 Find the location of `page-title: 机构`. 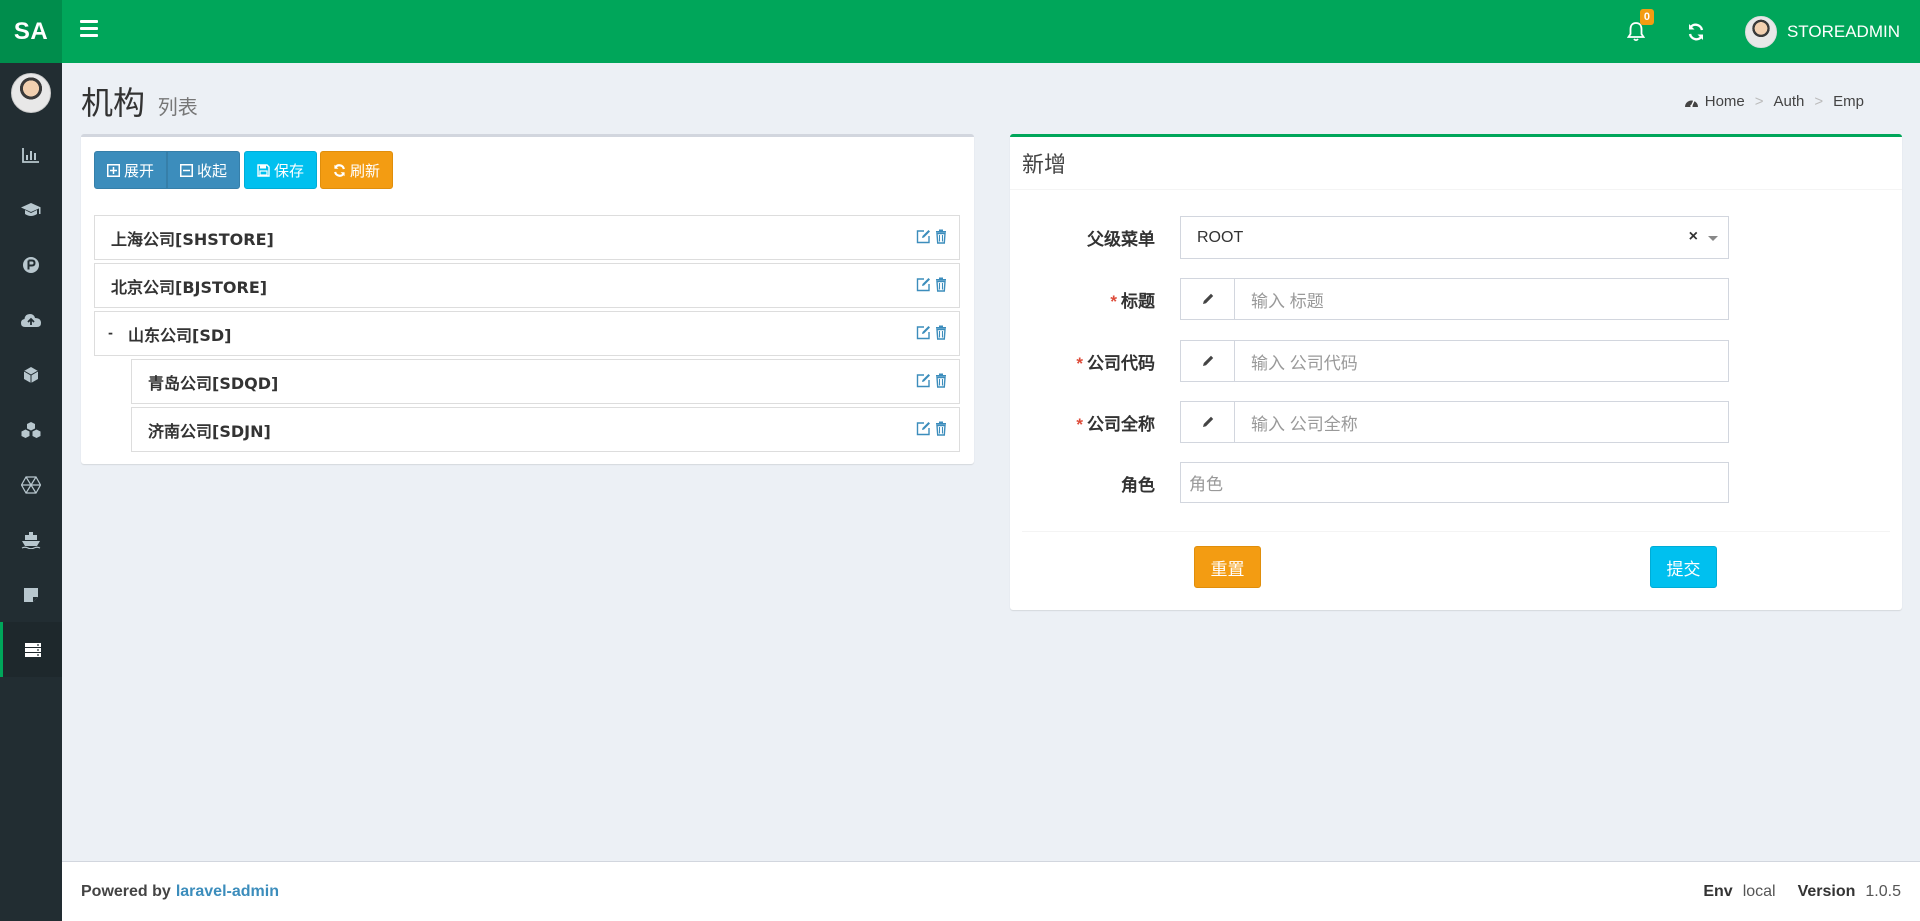

page-title: 机构 is located at coordinates (113, 103).